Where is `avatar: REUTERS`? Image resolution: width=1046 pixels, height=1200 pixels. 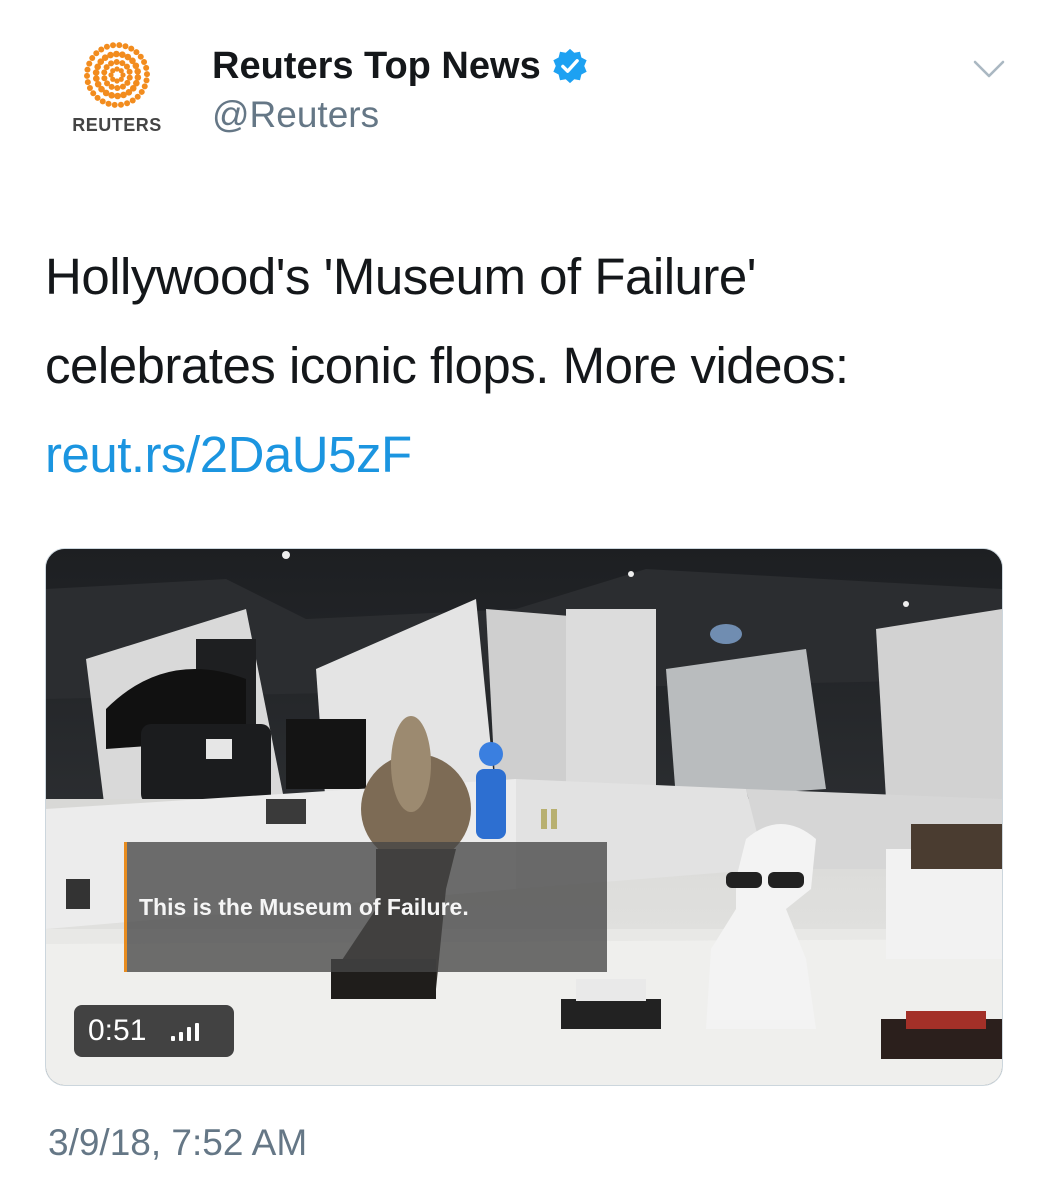
avatar: REUTERS is located at coordinates (117, 90).